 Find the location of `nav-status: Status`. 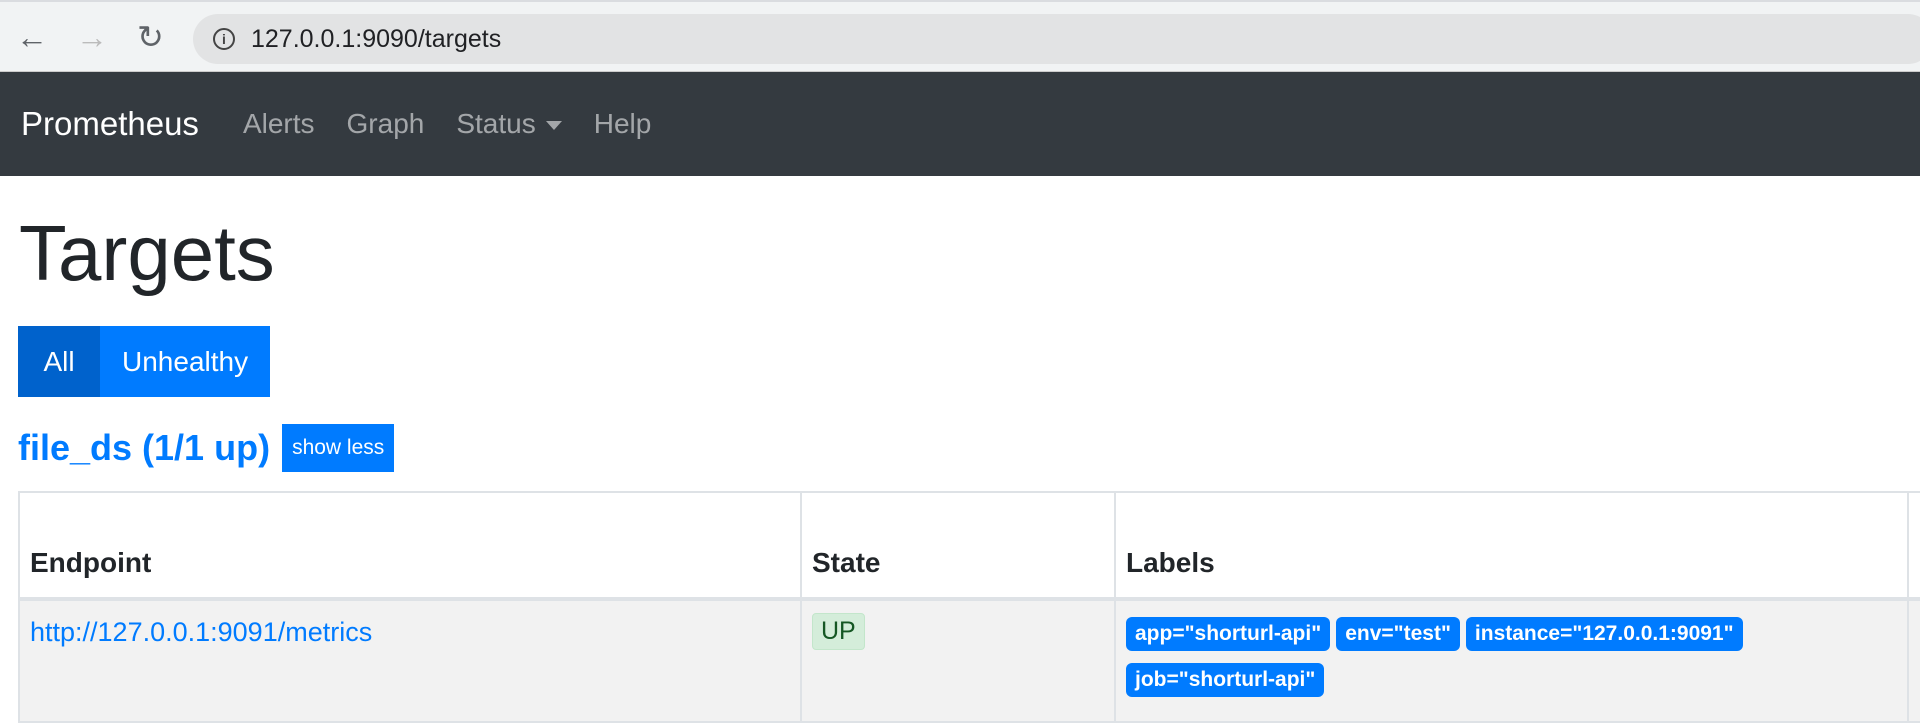

nav-status: Status is located at coordinates (509, 124).